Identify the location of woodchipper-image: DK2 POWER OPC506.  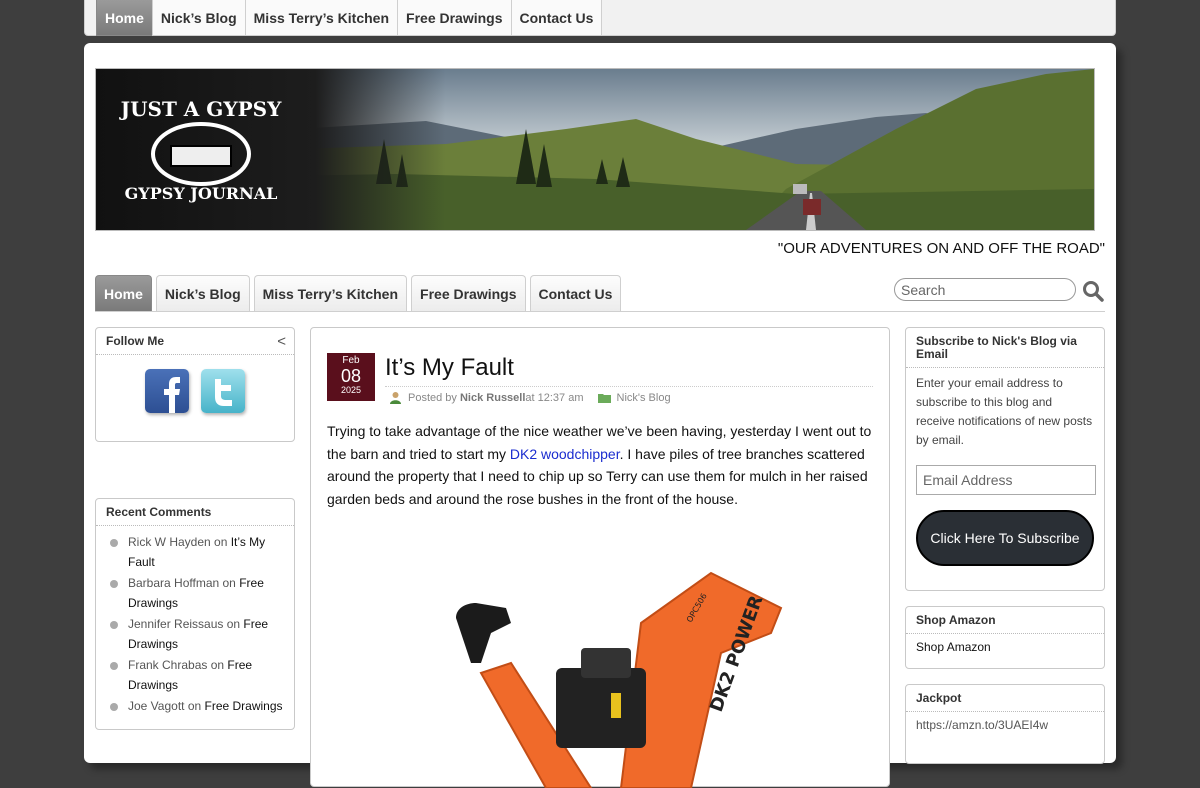
(619, 679).